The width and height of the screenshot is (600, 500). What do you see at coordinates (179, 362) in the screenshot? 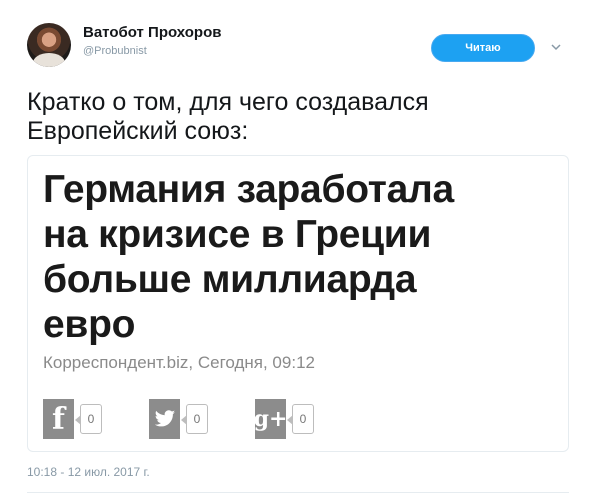
I see `news-source: Корреспондент.biz, Сегодня, 09:12` at bounding box center [179, 362].